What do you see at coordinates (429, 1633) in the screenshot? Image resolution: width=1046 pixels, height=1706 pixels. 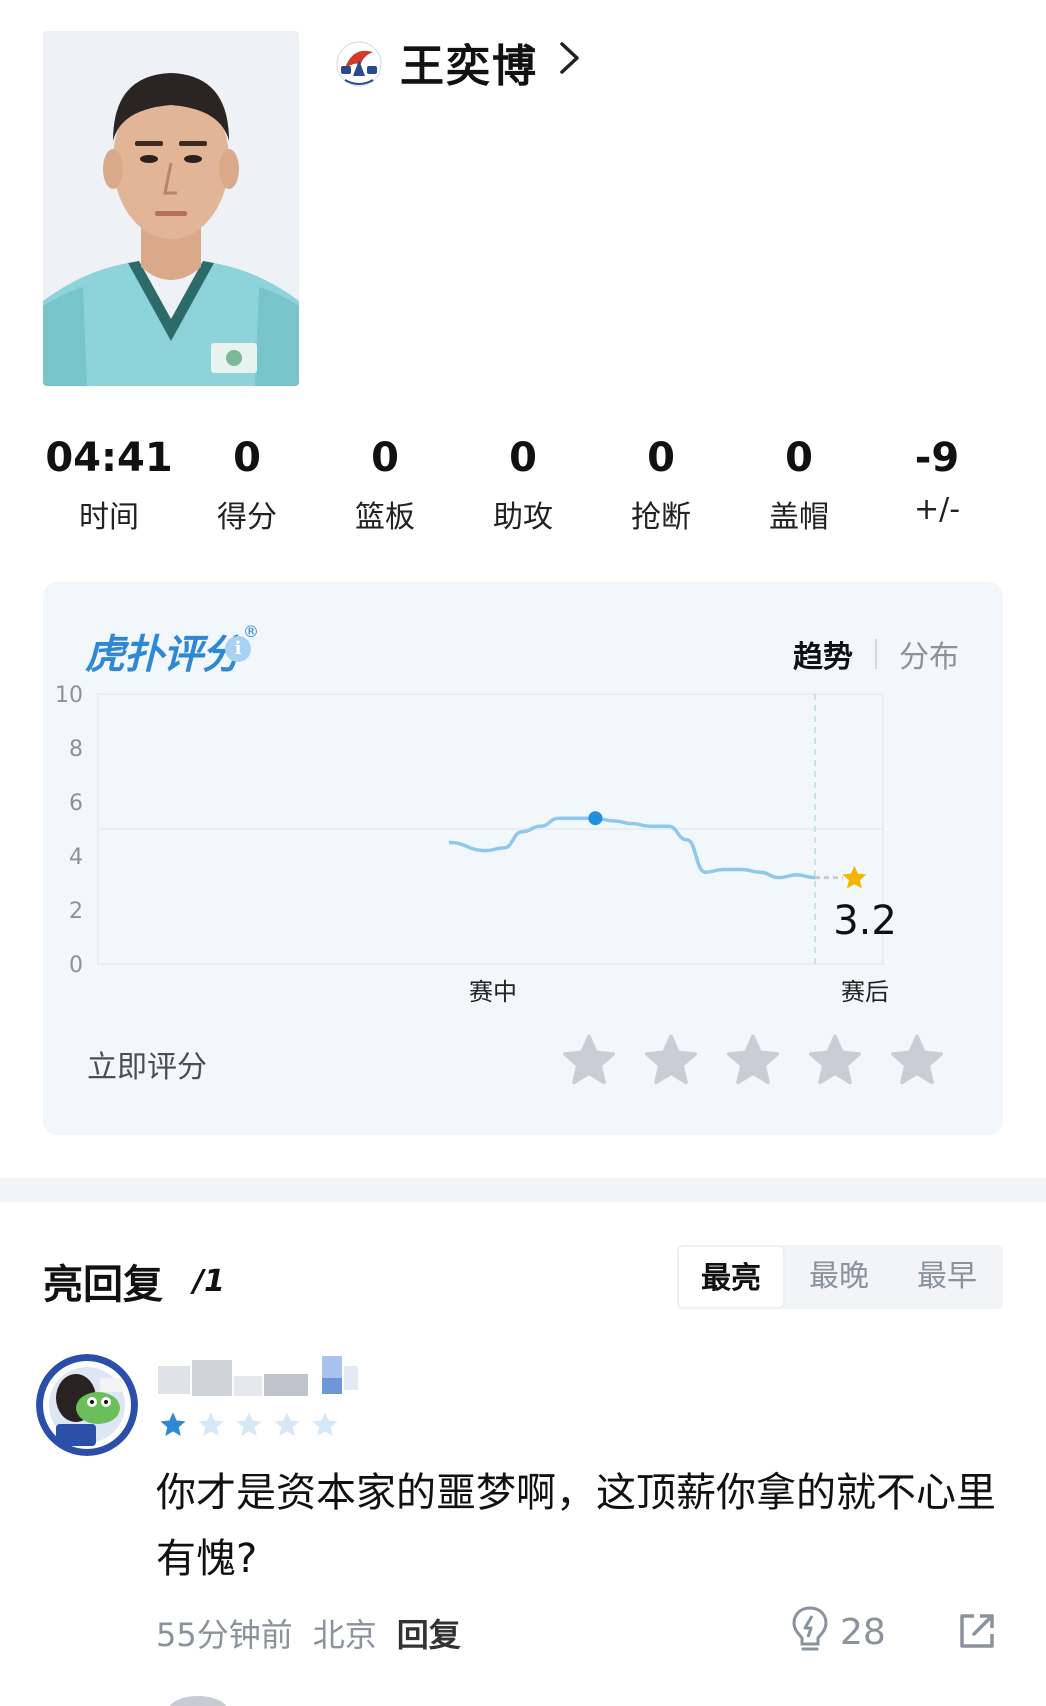 I see `reply-button: 回复` at bounding box center [429, 1633].